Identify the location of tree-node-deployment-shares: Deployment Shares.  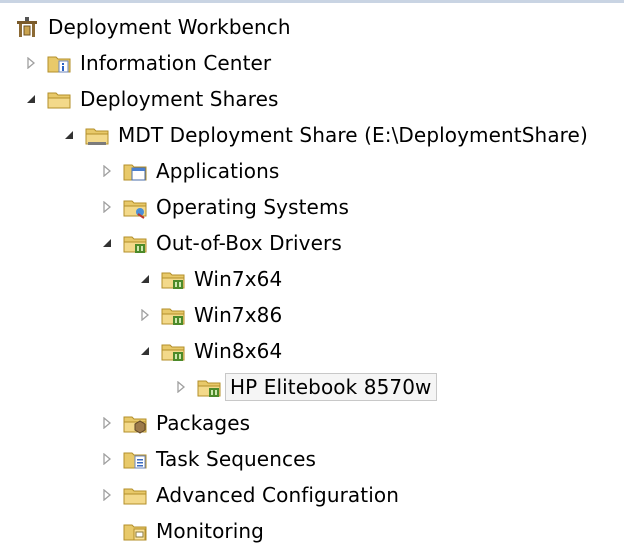
(151, 99).